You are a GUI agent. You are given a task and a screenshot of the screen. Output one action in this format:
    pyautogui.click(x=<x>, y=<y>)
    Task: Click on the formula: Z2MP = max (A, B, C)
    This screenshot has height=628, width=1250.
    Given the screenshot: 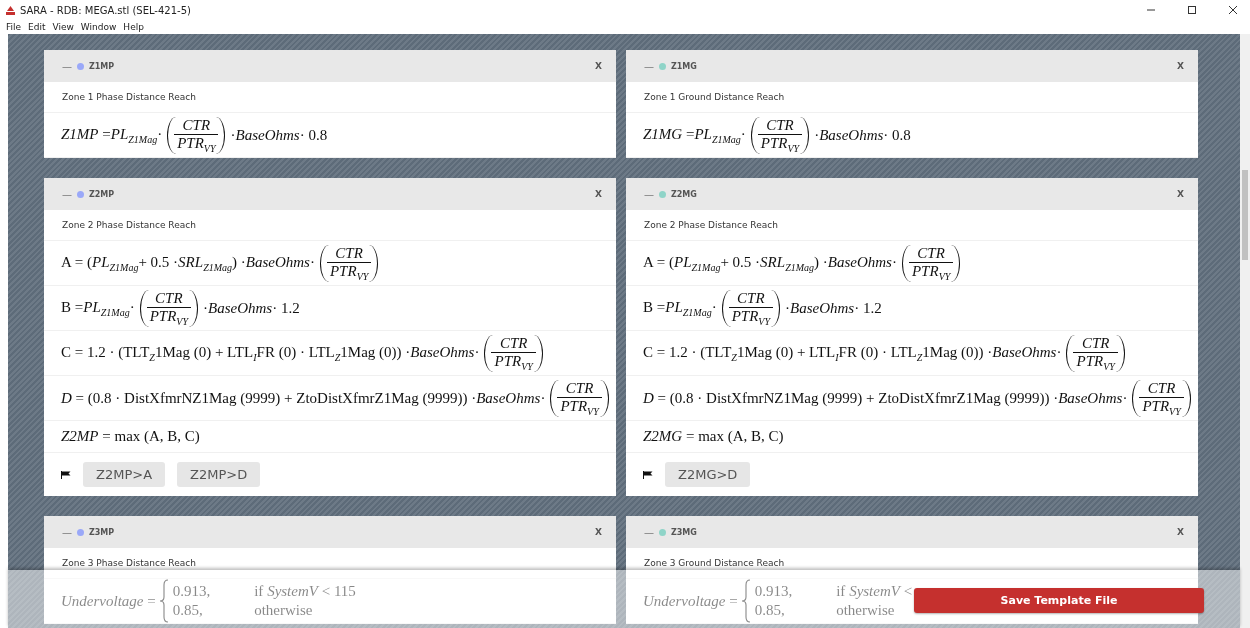 What is the action you would take?
    pyautogui.click(x=130, y=436)
    